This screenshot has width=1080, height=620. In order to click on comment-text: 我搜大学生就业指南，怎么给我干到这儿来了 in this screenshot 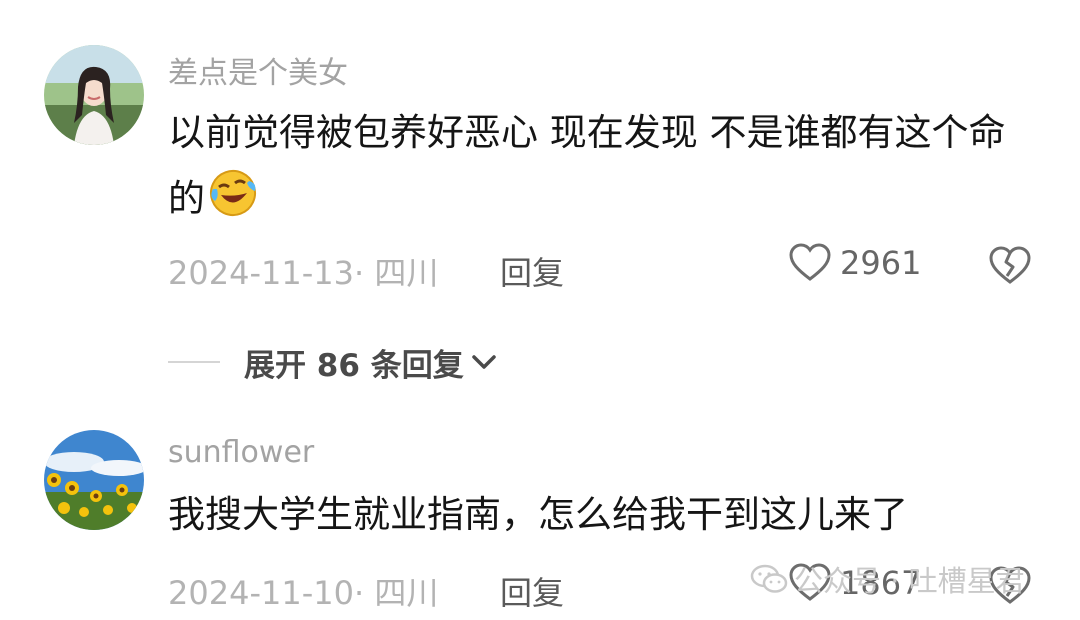, I will do `click(538, 514)`.